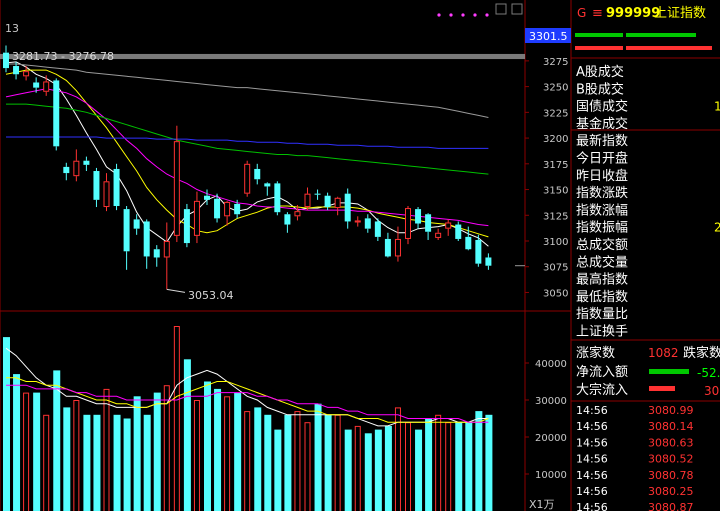 The width and height of the screenshot is (720, 511). I want to click on block-inflow-bar, so click(662, 388).